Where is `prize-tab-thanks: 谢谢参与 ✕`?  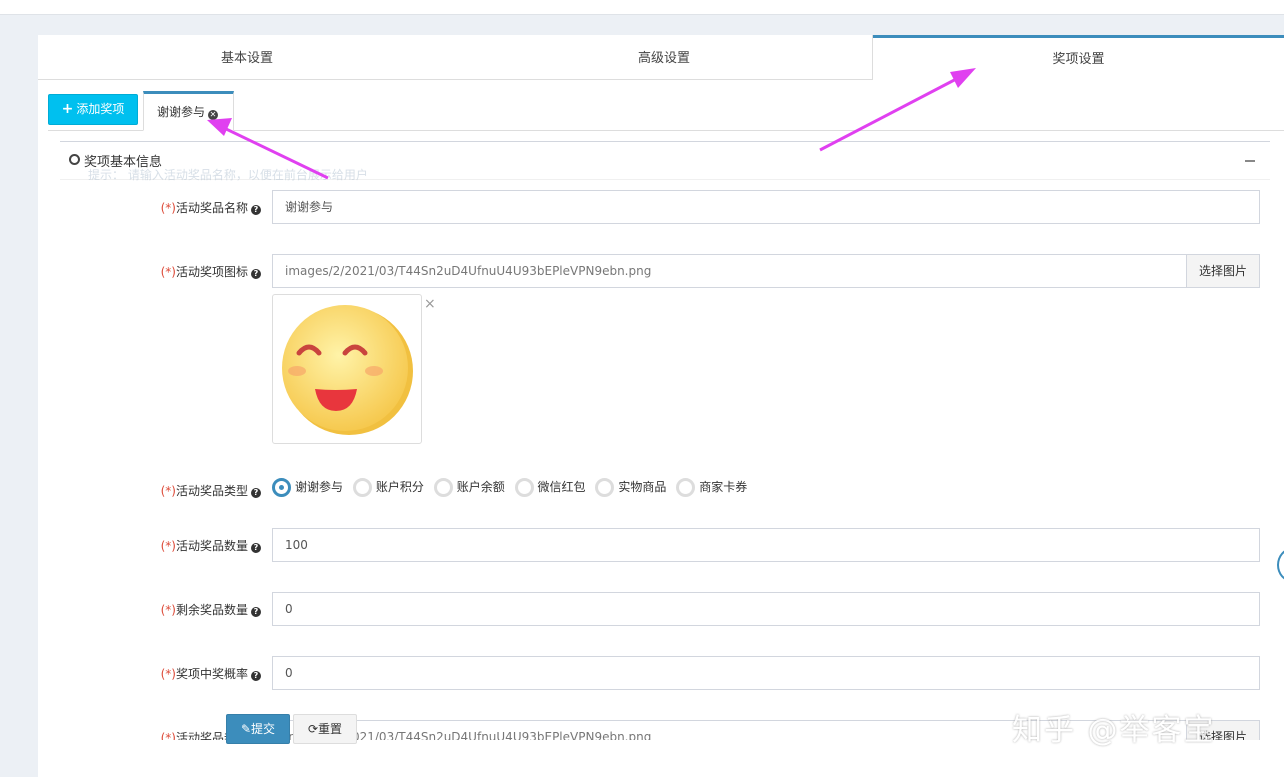 prize-tab-thanks: 谢谢参与 ✕ is located at coordinates (188, 111).